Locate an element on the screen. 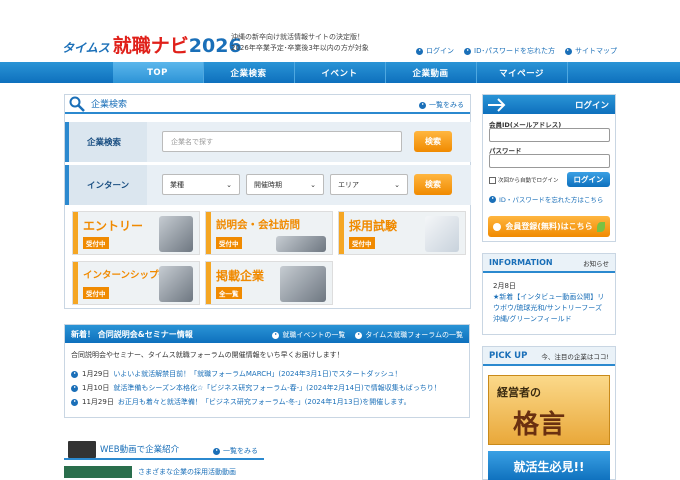  handshake-photo is located at coordinates (176, 284).